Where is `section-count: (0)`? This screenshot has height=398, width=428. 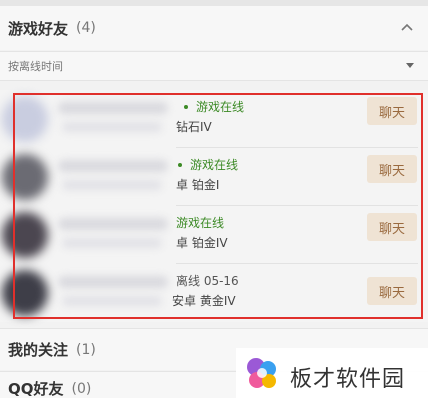 section-count: (0) is located at coordinates (81, 388).